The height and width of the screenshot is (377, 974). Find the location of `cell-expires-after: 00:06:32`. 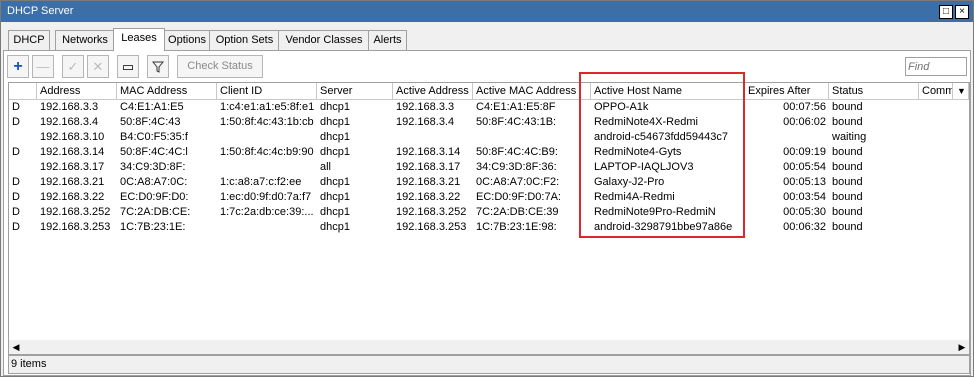

cell-expires-after: 00:06:32 is located at coordinates (804, 227).